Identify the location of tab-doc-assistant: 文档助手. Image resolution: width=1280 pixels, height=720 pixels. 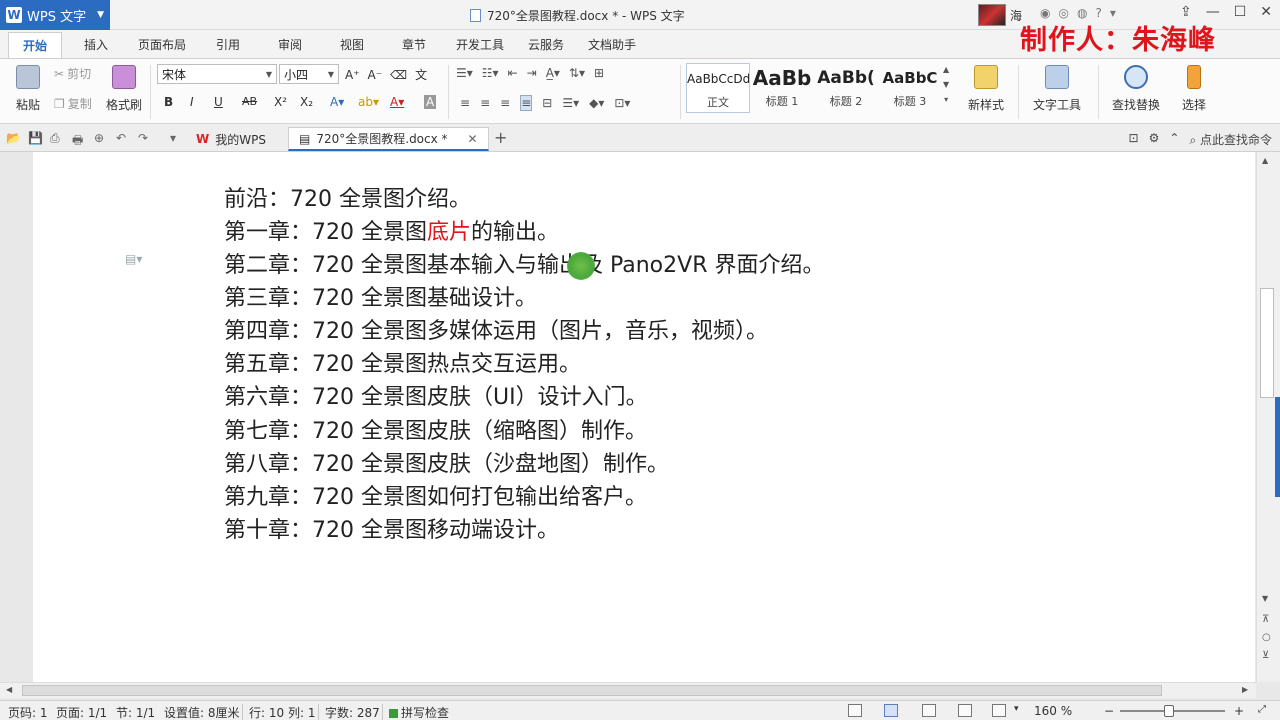
(612, 44).